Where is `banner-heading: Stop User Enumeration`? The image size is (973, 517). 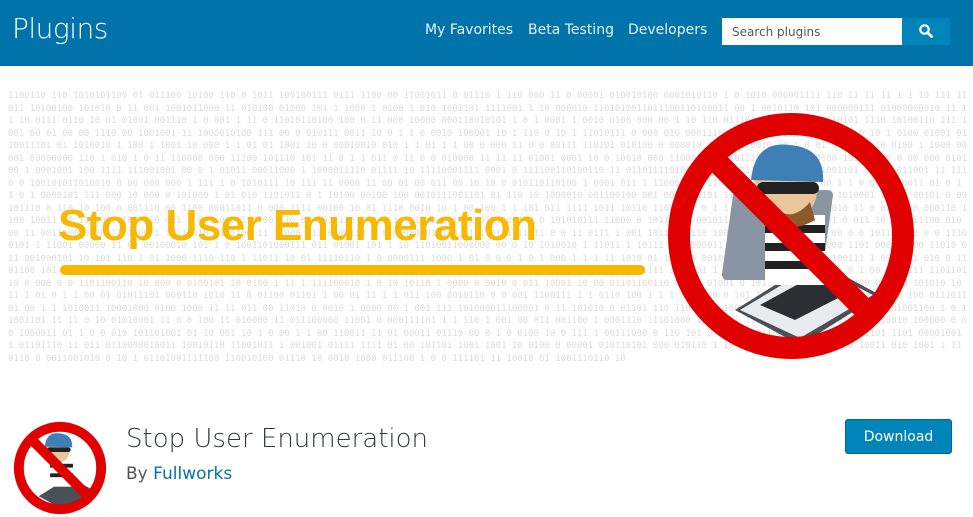
banner-heading: Stop User Enumeration is located at coordinates (297, 225).